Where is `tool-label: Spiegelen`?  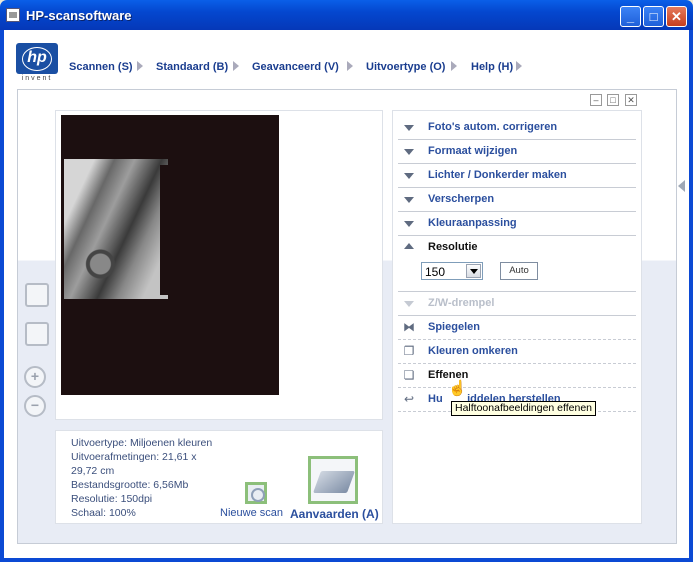
tool-label: Spiegelen is located at coordinates (454, 327).